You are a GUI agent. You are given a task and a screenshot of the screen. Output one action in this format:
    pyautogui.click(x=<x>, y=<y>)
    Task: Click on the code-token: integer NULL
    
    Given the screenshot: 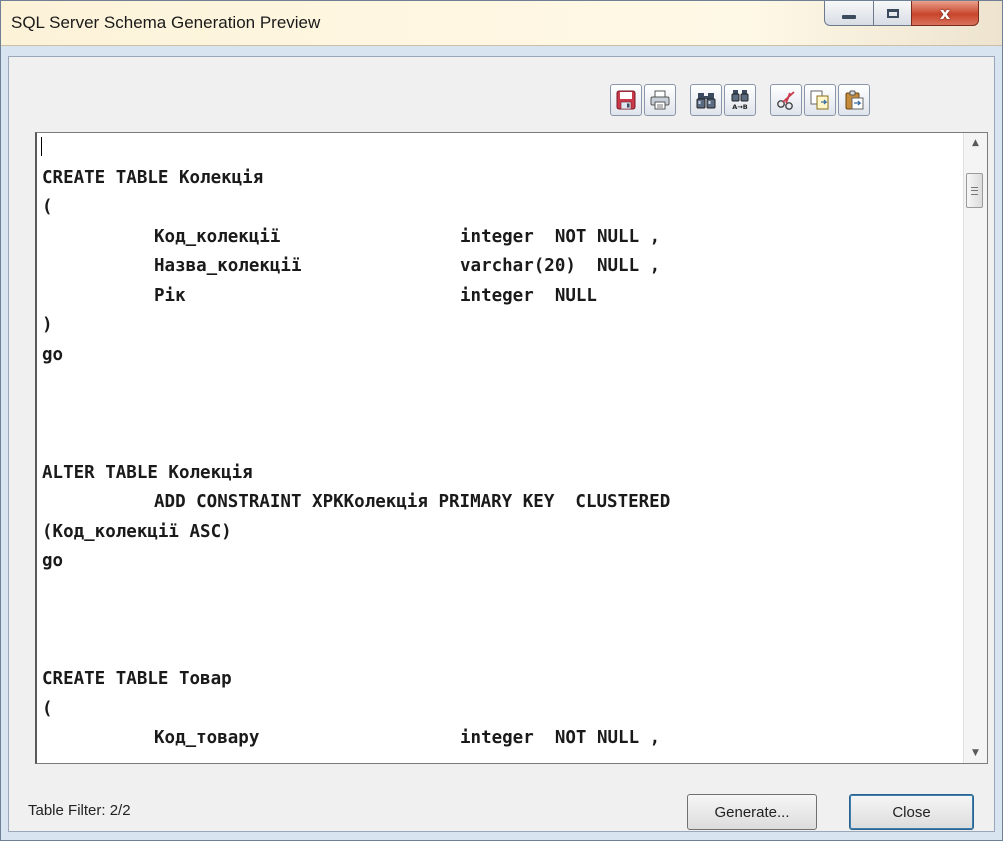 What is the action you would take?
    pyautogui.click(x=528, y=295)
    